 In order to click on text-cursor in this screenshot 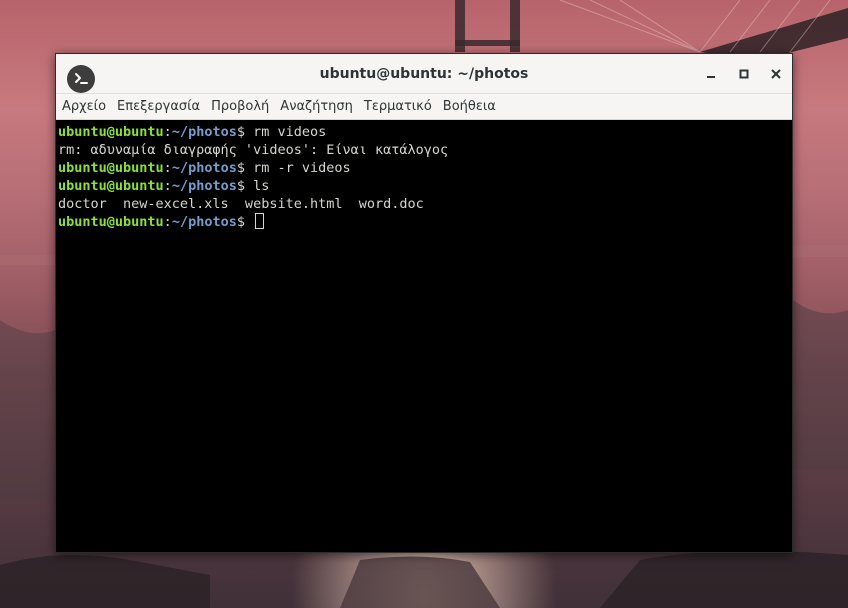, I will do `click(260, 221)`.